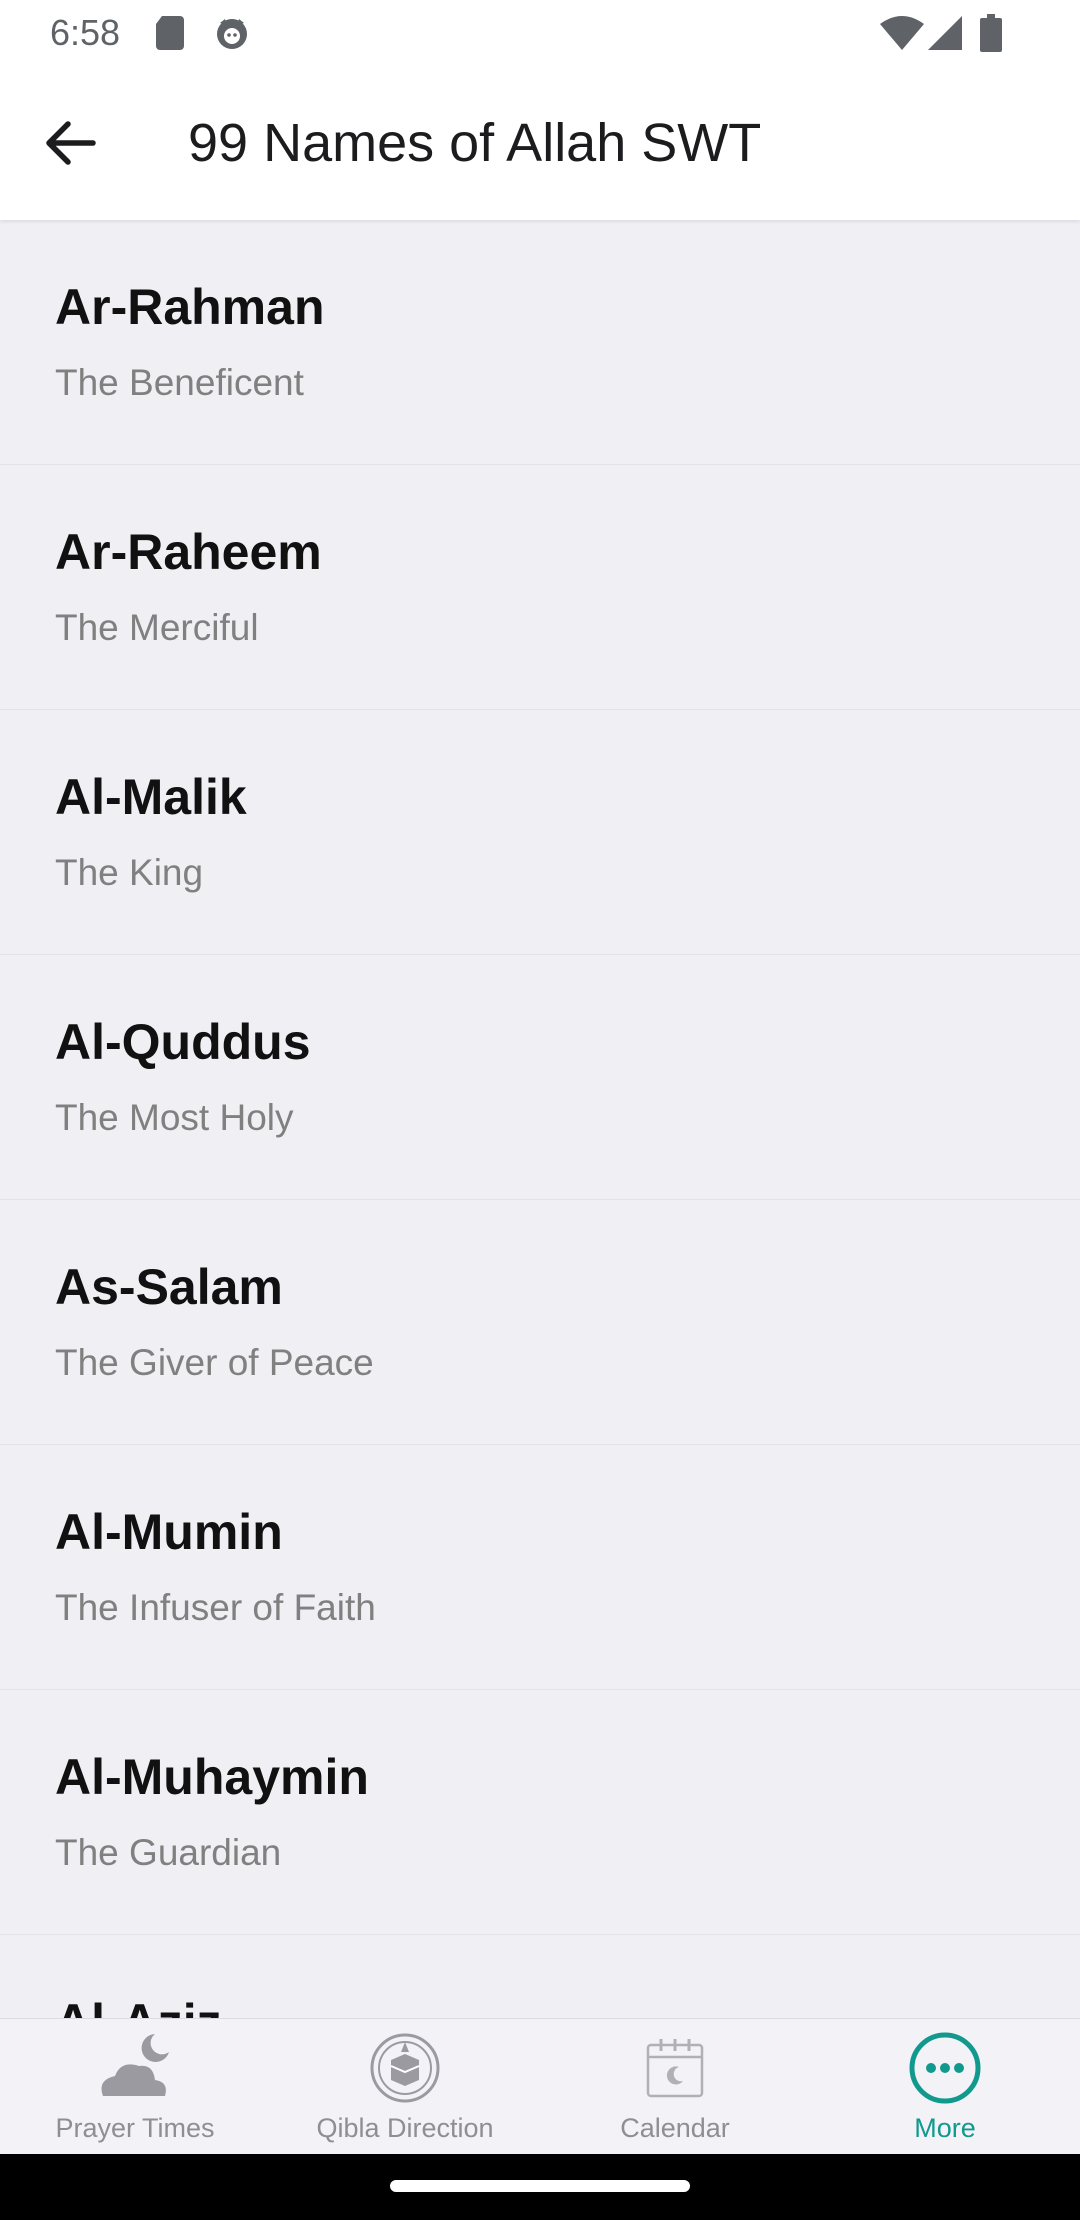  Describe the element at coordinates (138, 2005) in the screenshot. I see `name-title: Al-Aziz` at that location.